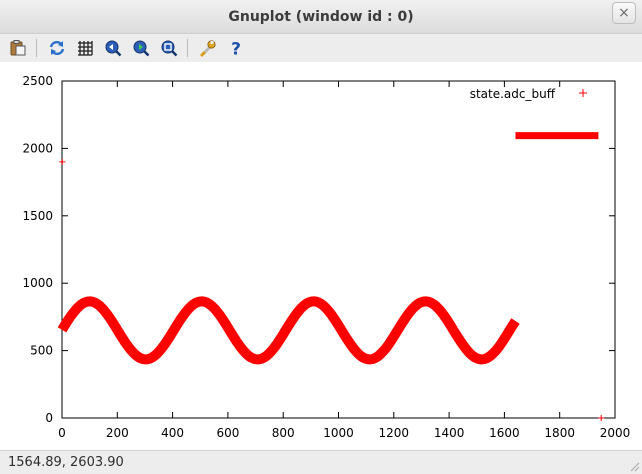 Image resolution: width=642 pixels, height=474 pixels. I want to click on copy-clipboard-button, so click(18, 48).